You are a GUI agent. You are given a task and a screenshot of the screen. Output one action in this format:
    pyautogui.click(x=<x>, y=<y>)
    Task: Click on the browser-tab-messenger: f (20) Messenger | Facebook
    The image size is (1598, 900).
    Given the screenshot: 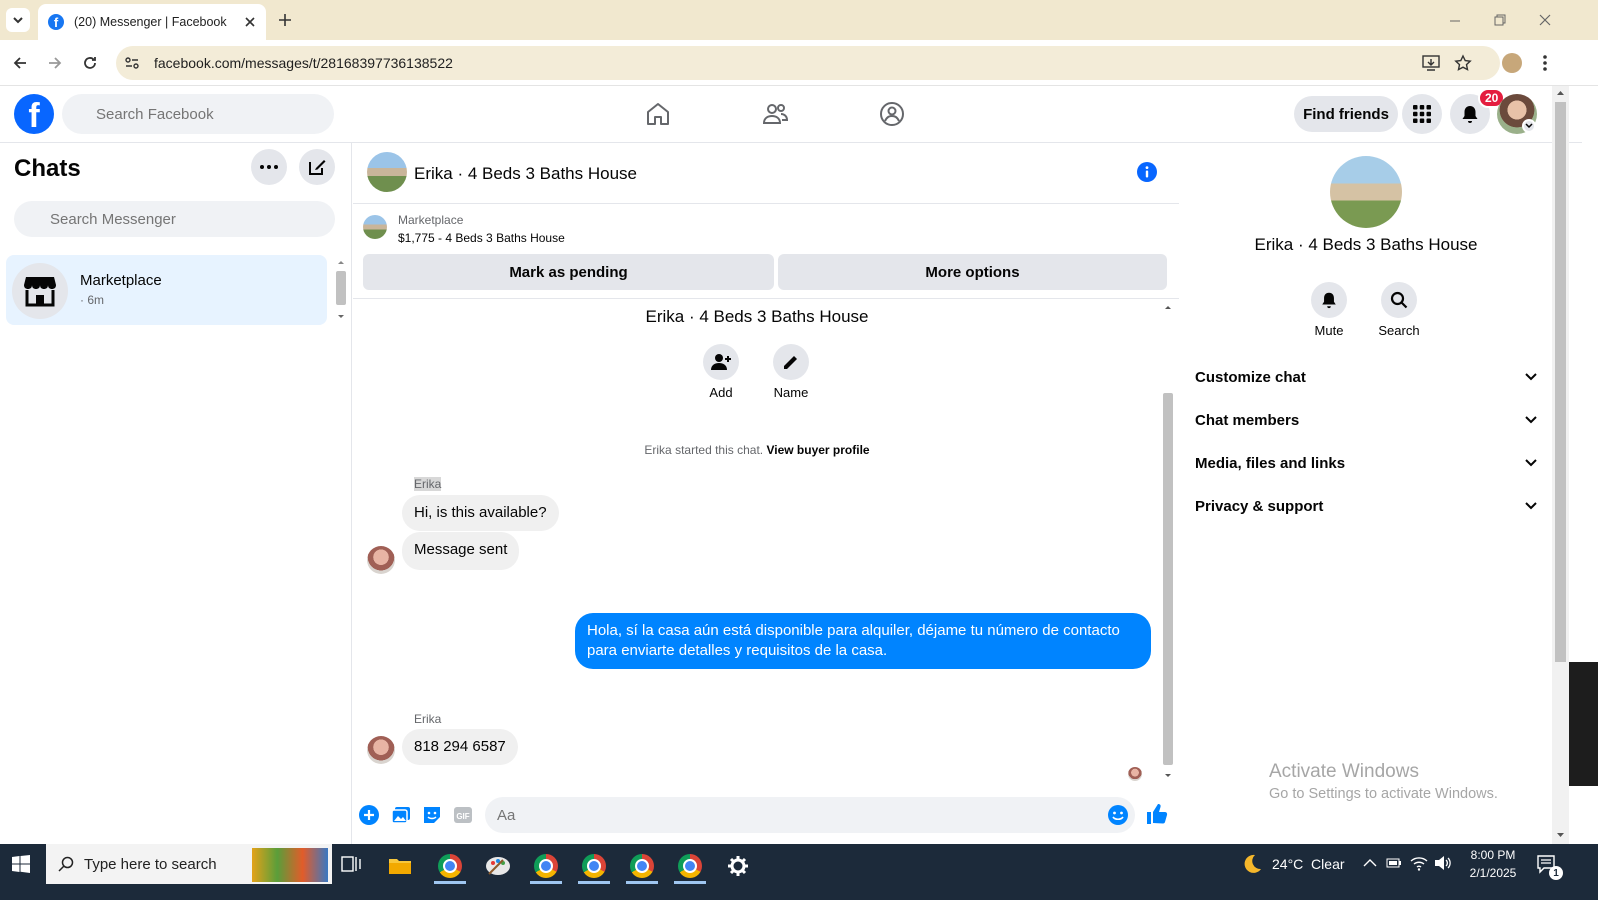 What is the action you would take?
    pyautogui.click(x=152, y=22)
    